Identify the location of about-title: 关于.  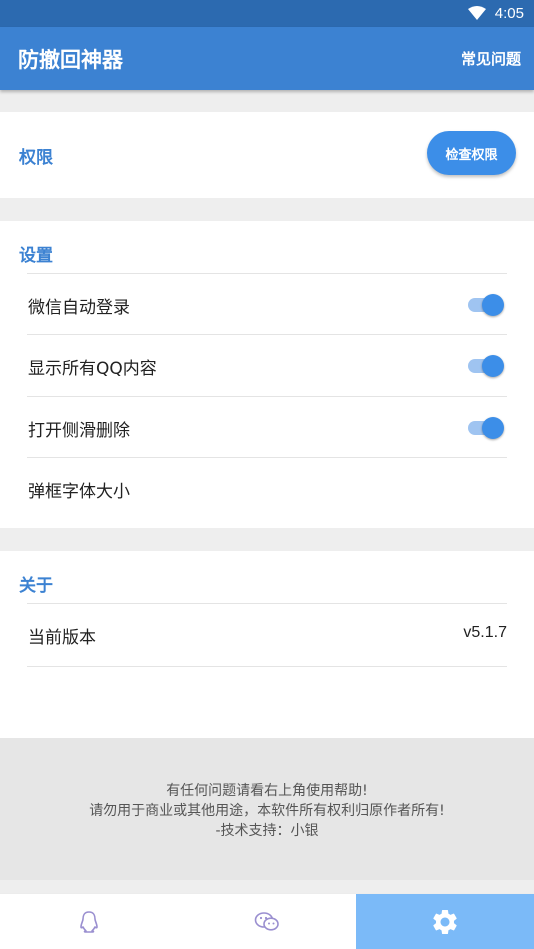
(36, 586).